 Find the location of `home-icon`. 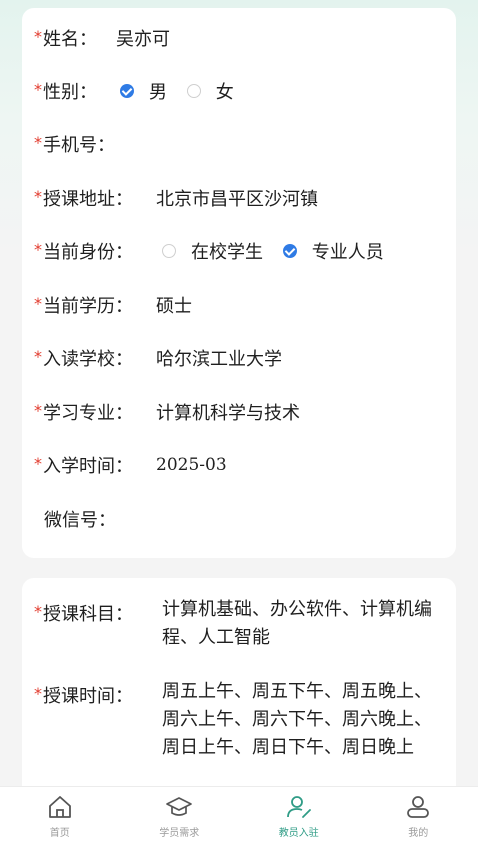

home-icon is located at coordinates (60, 807).